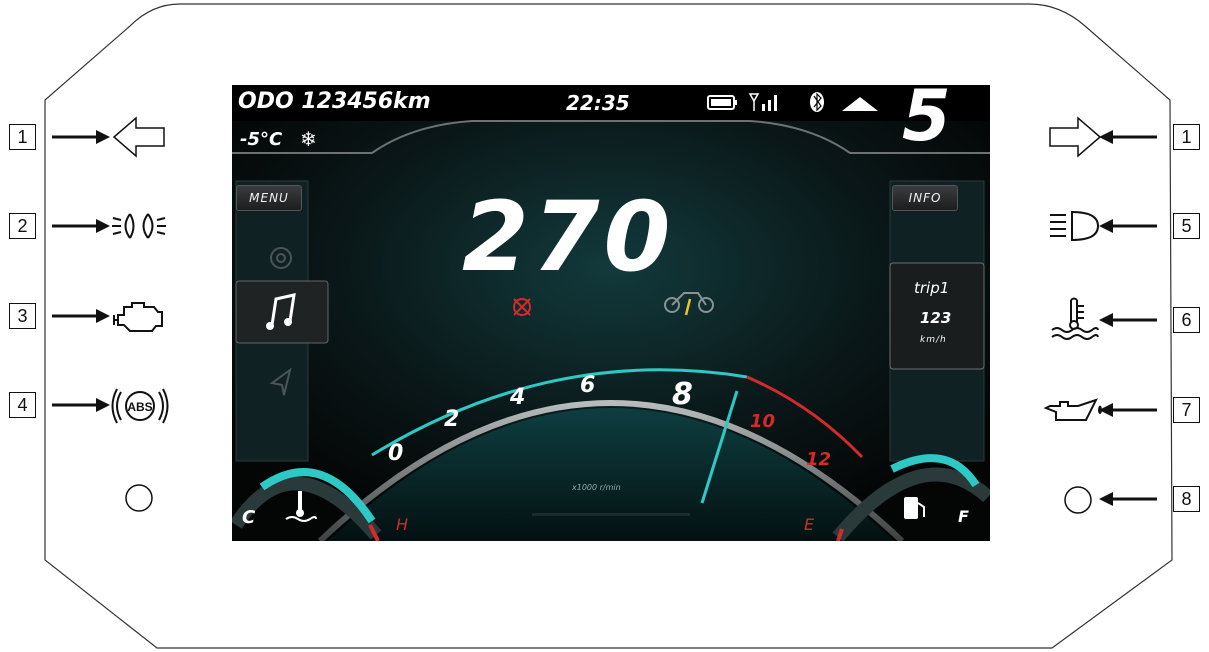 The height and width of the screenshot is (652, 1209). Describe the element at coordinates (809, 524) in the screenshot. I see `fuel-empty-label: E` at that location.